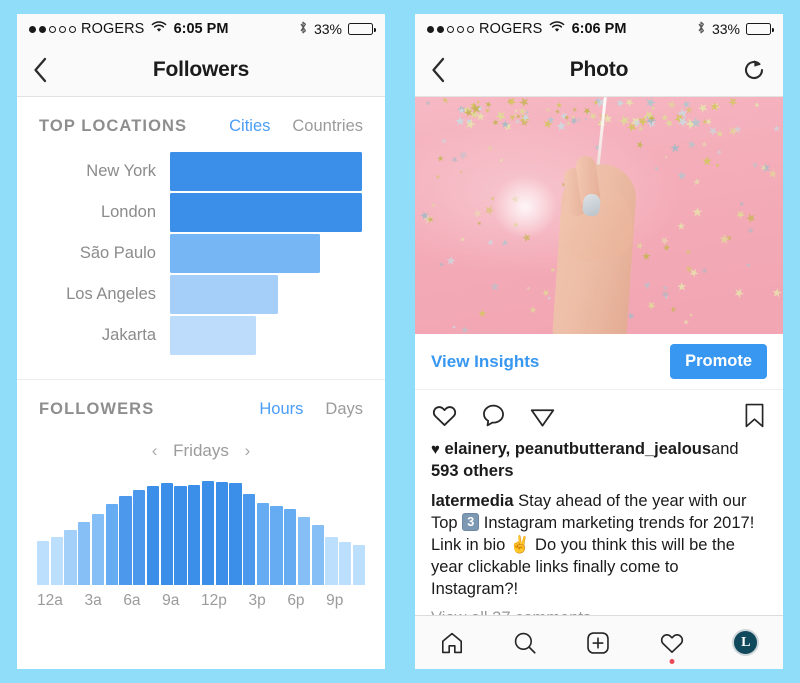 This screenshot has width=800, height=683. What do you see at coordinates (672, 647) in the screenshot?
I see `tab-activity` at bounding box center [672, 647].